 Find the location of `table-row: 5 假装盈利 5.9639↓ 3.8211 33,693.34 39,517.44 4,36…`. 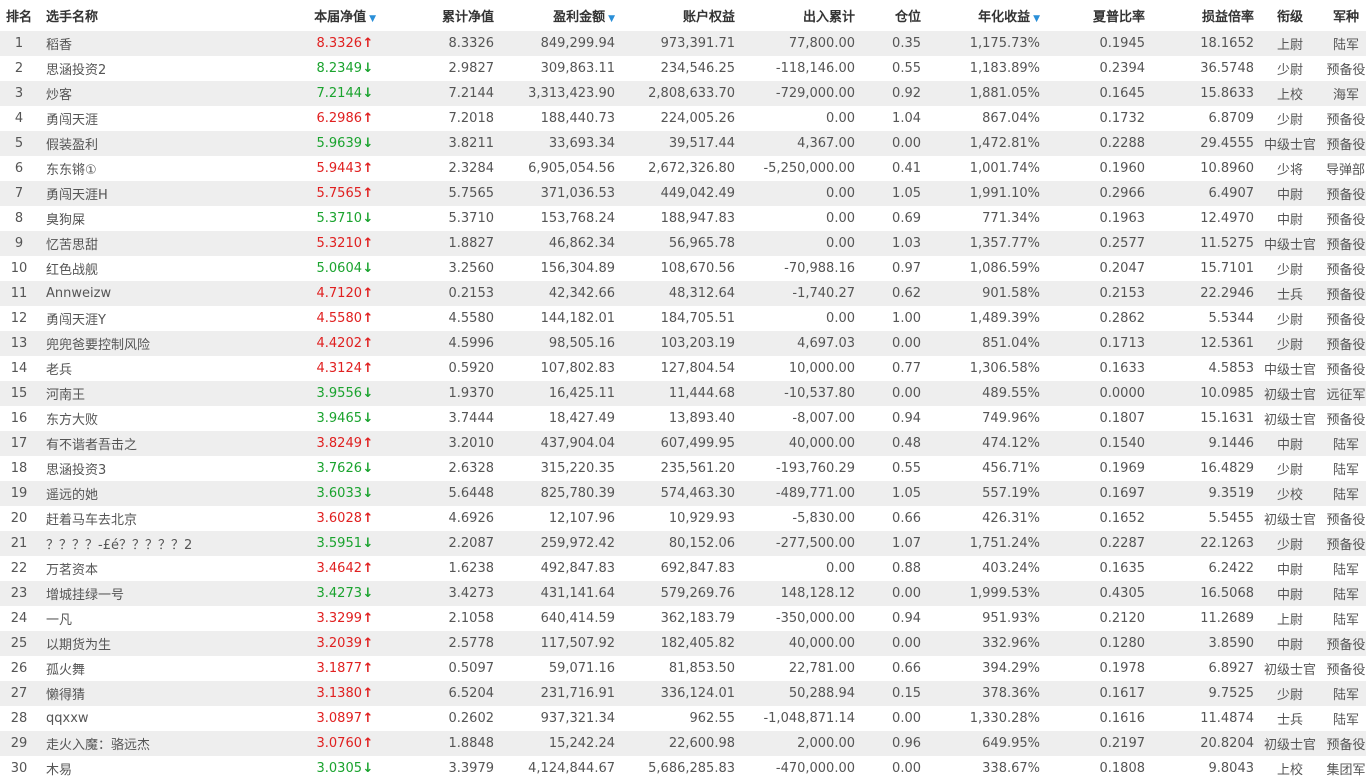

table-row: 5 假装盈利 5.9639↓ 3.8211 33,693.34 39,517.44 4,36… is located at coordinates (683, 143).